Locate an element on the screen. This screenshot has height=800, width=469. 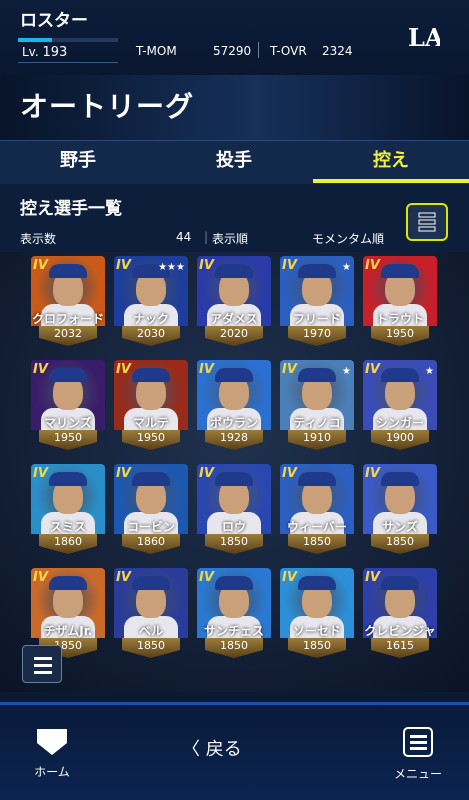
home-label: ホーム is located at coordinates (52, 772).